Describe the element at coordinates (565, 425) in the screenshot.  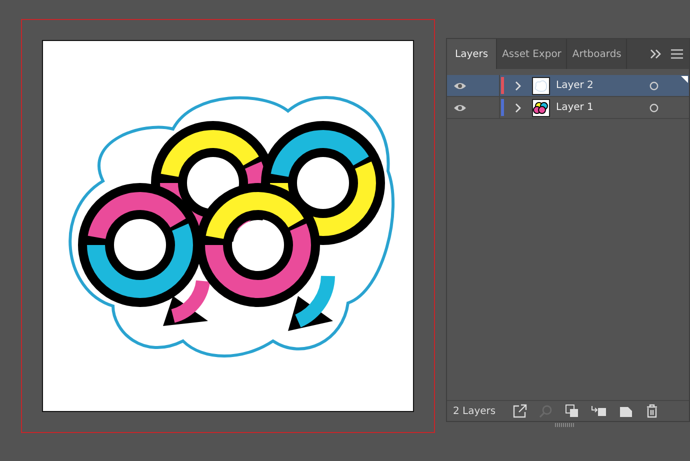
I see `resize-grip-icon` at that location.